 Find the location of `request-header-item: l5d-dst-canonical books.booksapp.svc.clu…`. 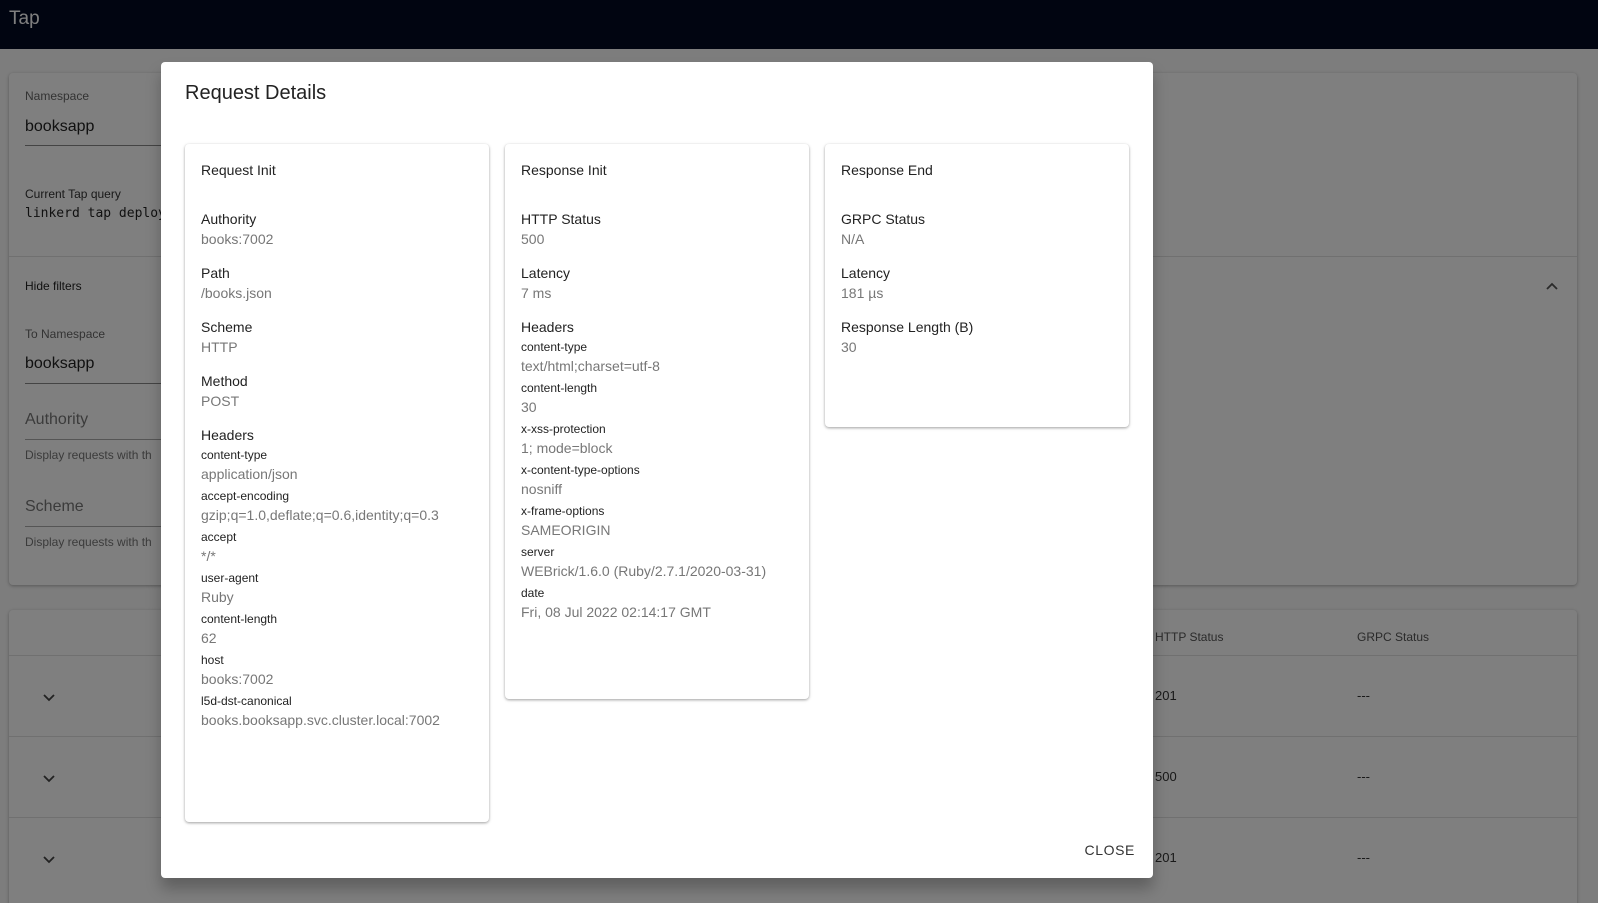

request-header-item: l5d-dst-canonical books.booksapp.svc.clu… is located at coordinates (337, 711).